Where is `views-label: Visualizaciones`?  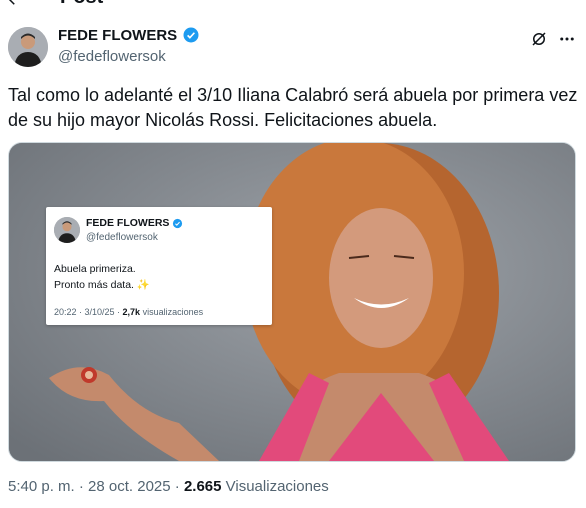
views-label: Visualizaciones is located at coordinates (275, 486).